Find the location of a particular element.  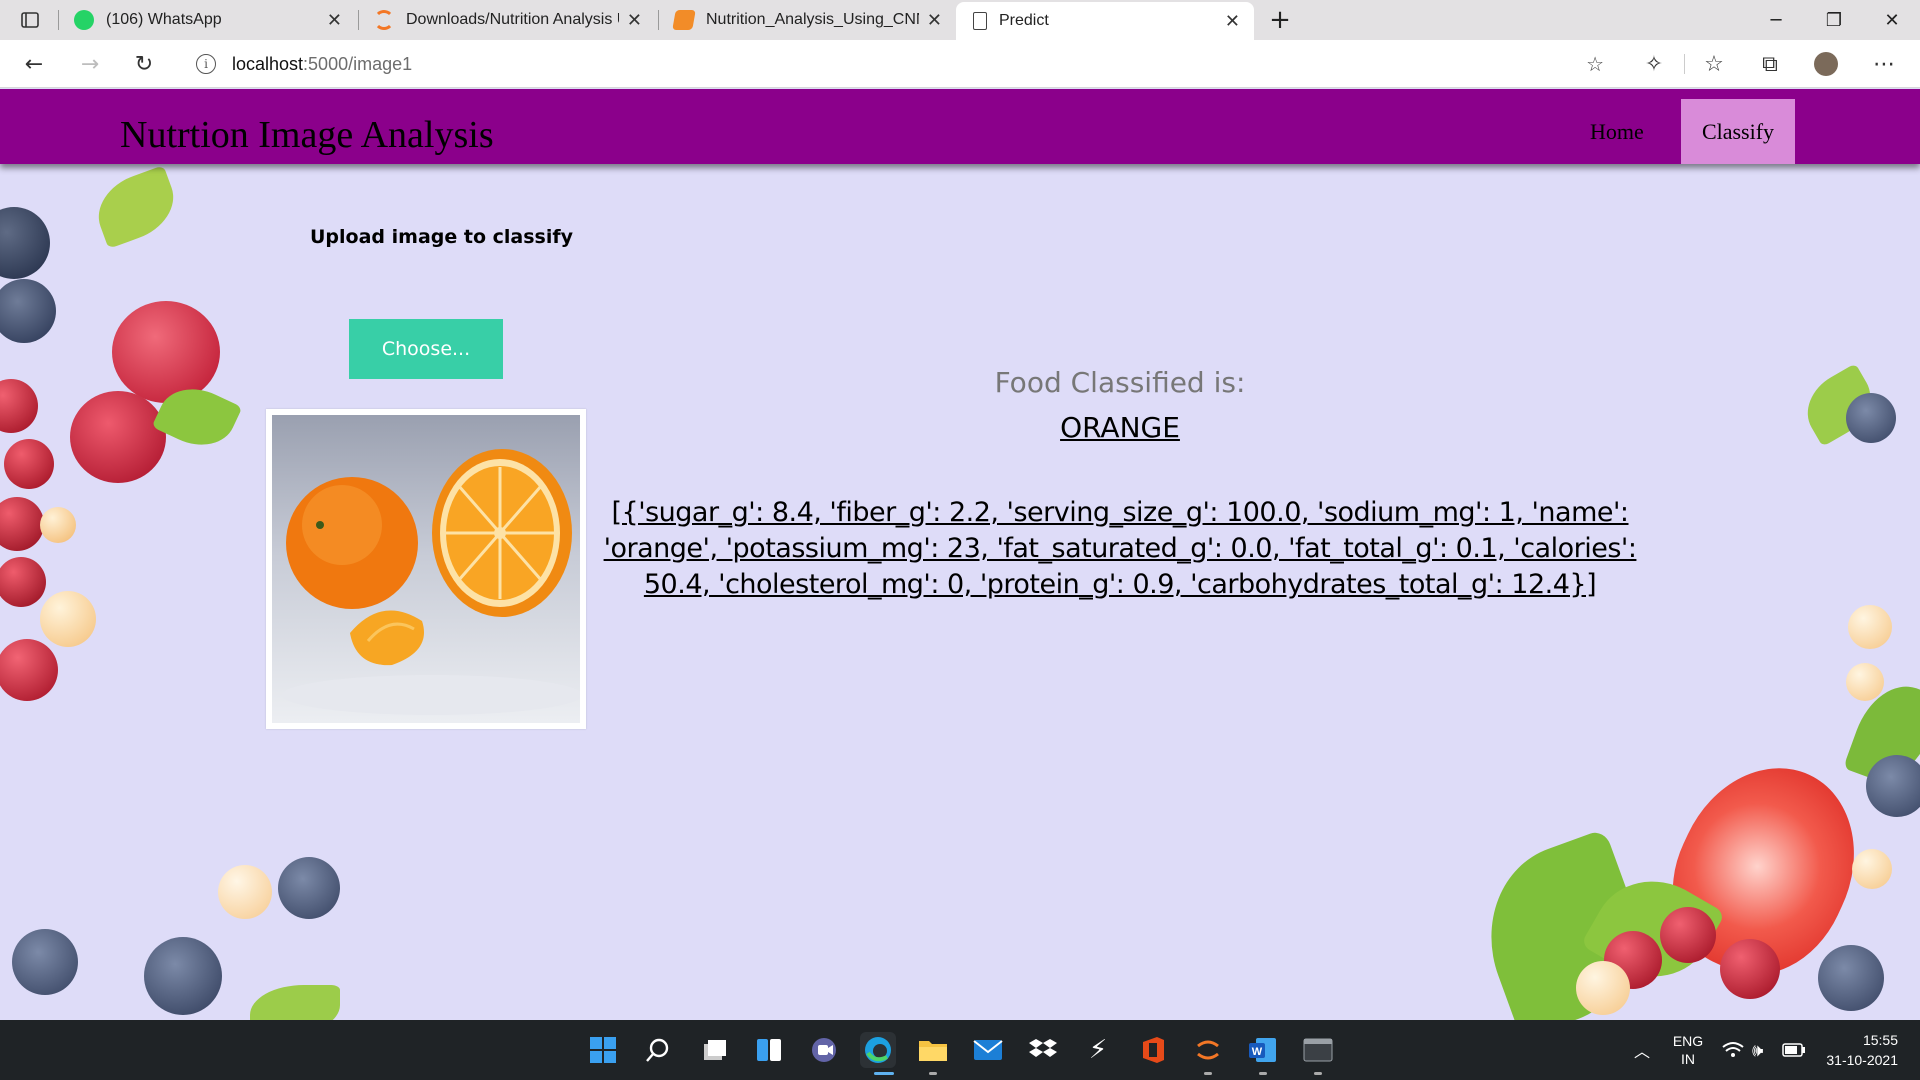

teams-chat-icon is located at coordinates (824, 1050).